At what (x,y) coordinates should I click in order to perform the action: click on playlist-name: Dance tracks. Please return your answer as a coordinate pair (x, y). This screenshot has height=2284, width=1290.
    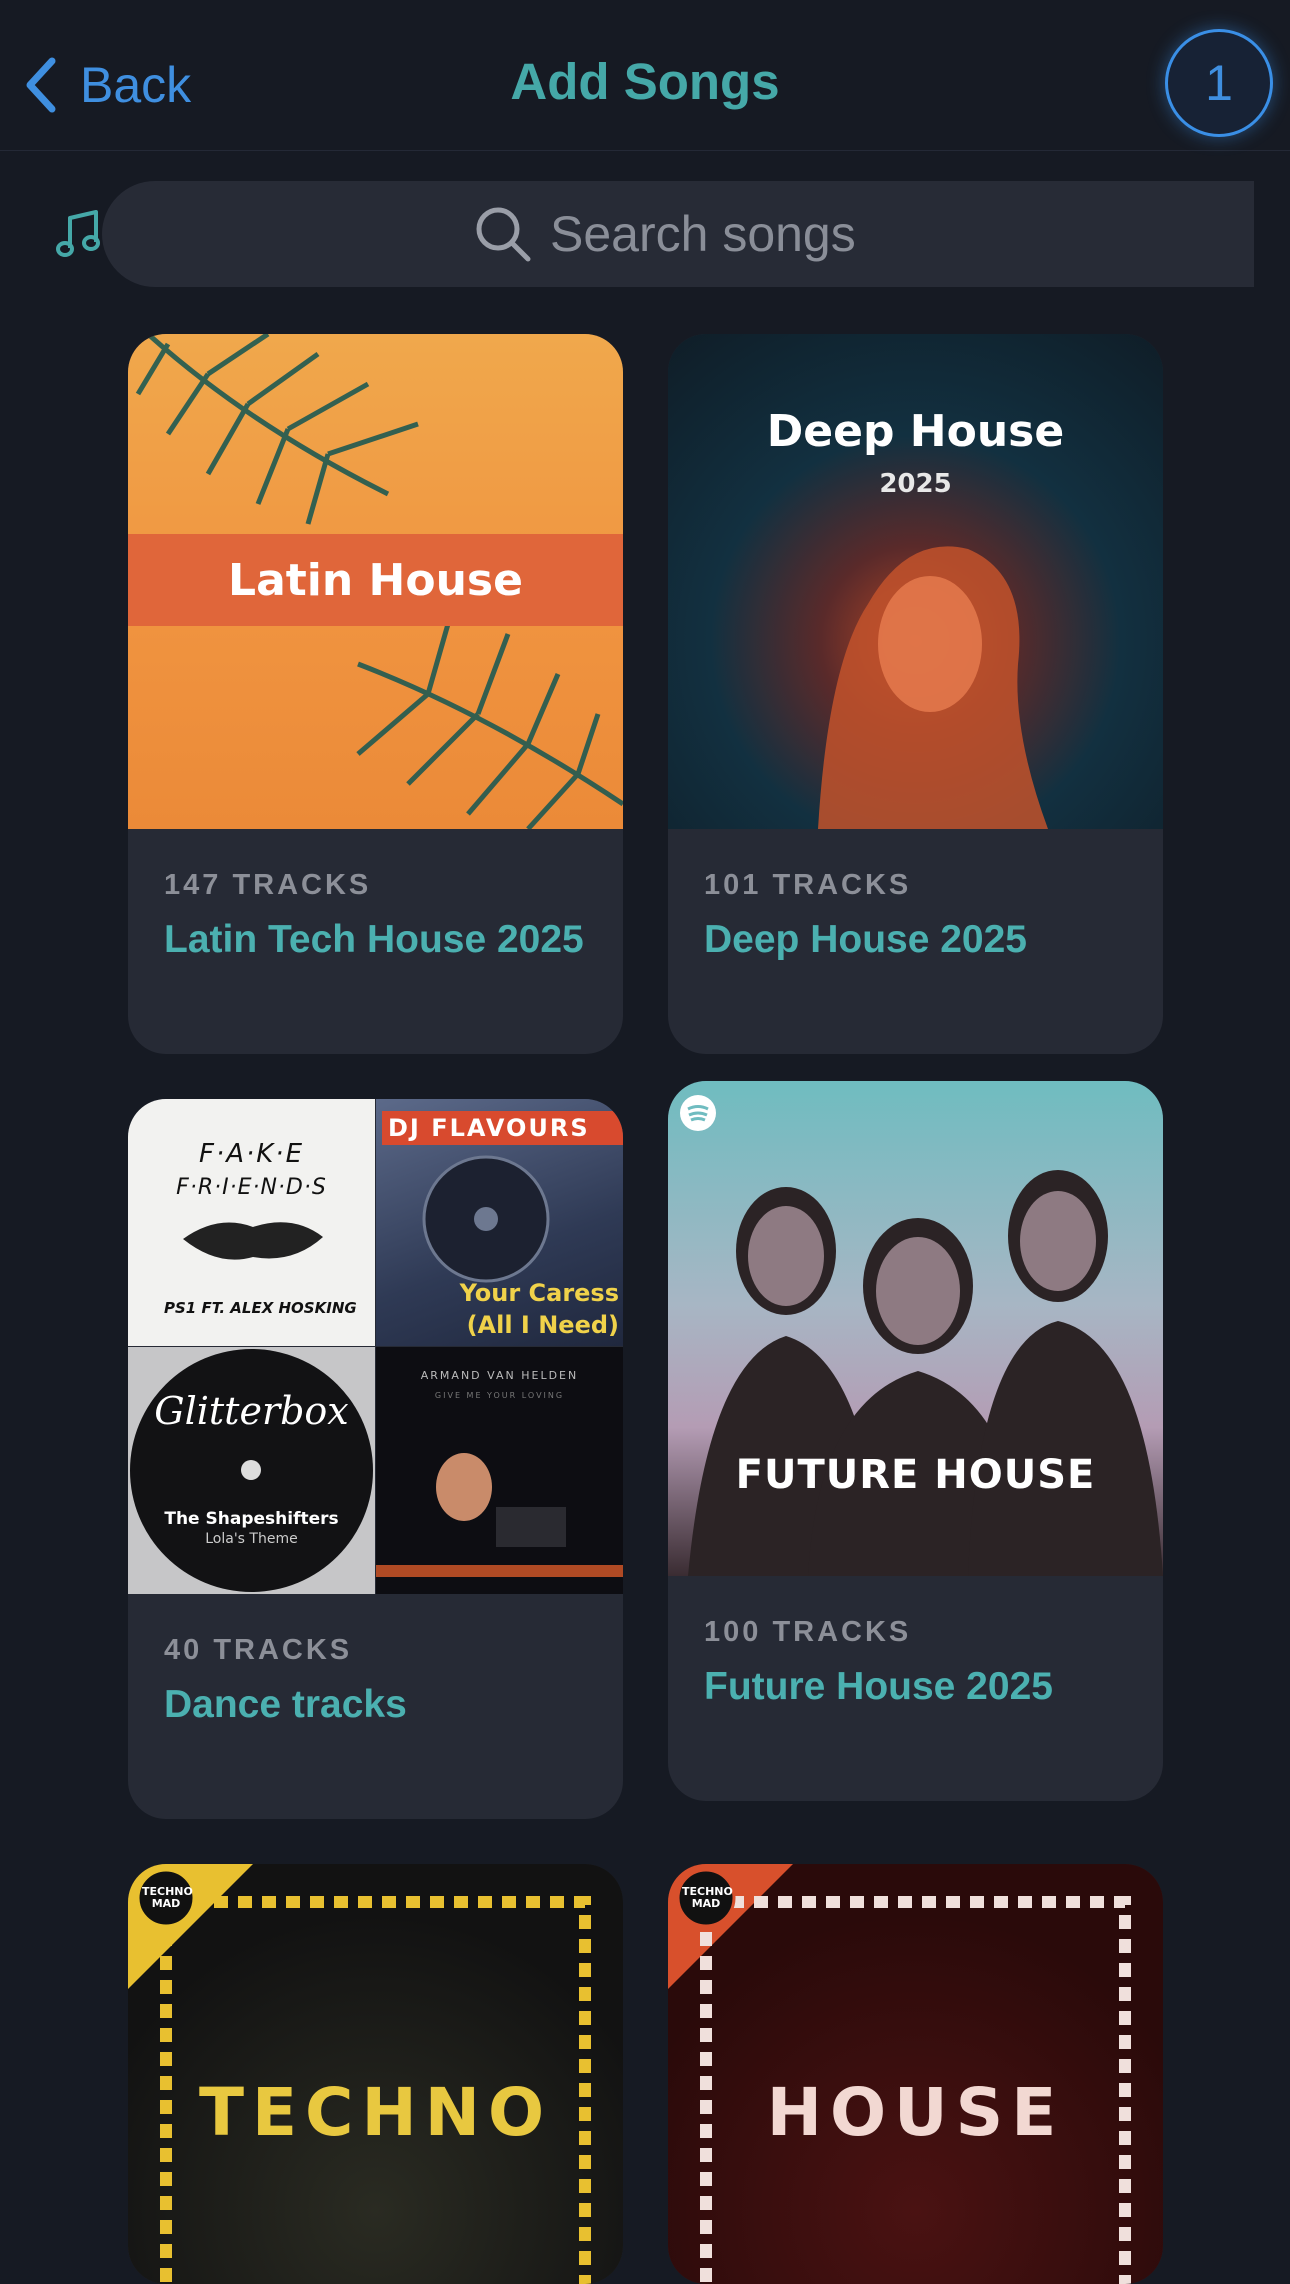
    Looking at the image, I should click on (285, 1704).